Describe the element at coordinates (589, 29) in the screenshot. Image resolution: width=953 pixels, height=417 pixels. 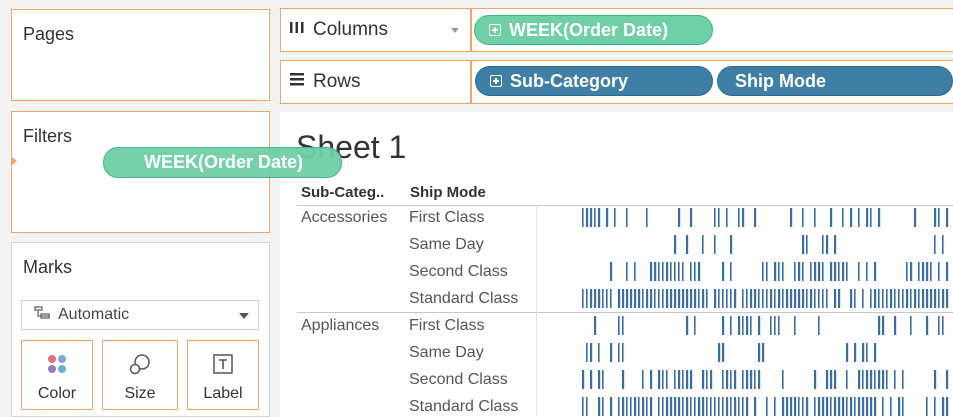
I see `columns-pill-label: WEEK(Order Date)` at that location.